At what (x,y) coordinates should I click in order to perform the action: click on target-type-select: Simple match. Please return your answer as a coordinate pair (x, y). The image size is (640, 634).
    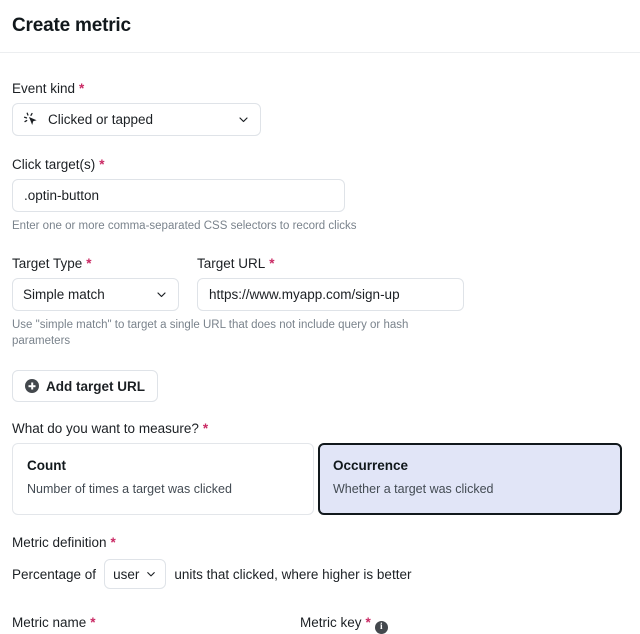
    Looking at the image, I should click on (95, 294).